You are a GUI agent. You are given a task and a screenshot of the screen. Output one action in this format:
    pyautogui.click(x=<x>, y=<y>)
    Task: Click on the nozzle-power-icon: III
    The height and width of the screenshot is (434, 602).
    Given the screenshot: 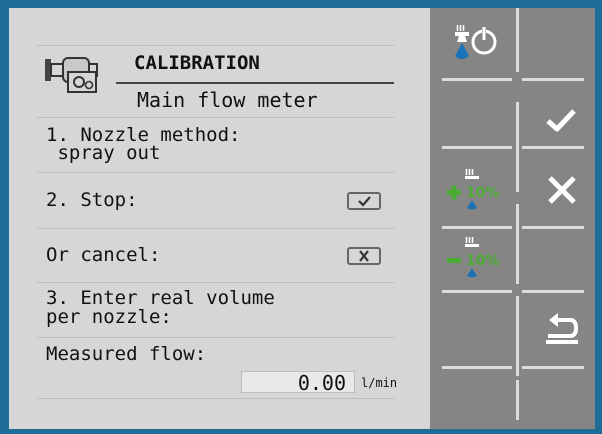 What is the action you would take?
    pyautogui.click(x=476, y=41)
    